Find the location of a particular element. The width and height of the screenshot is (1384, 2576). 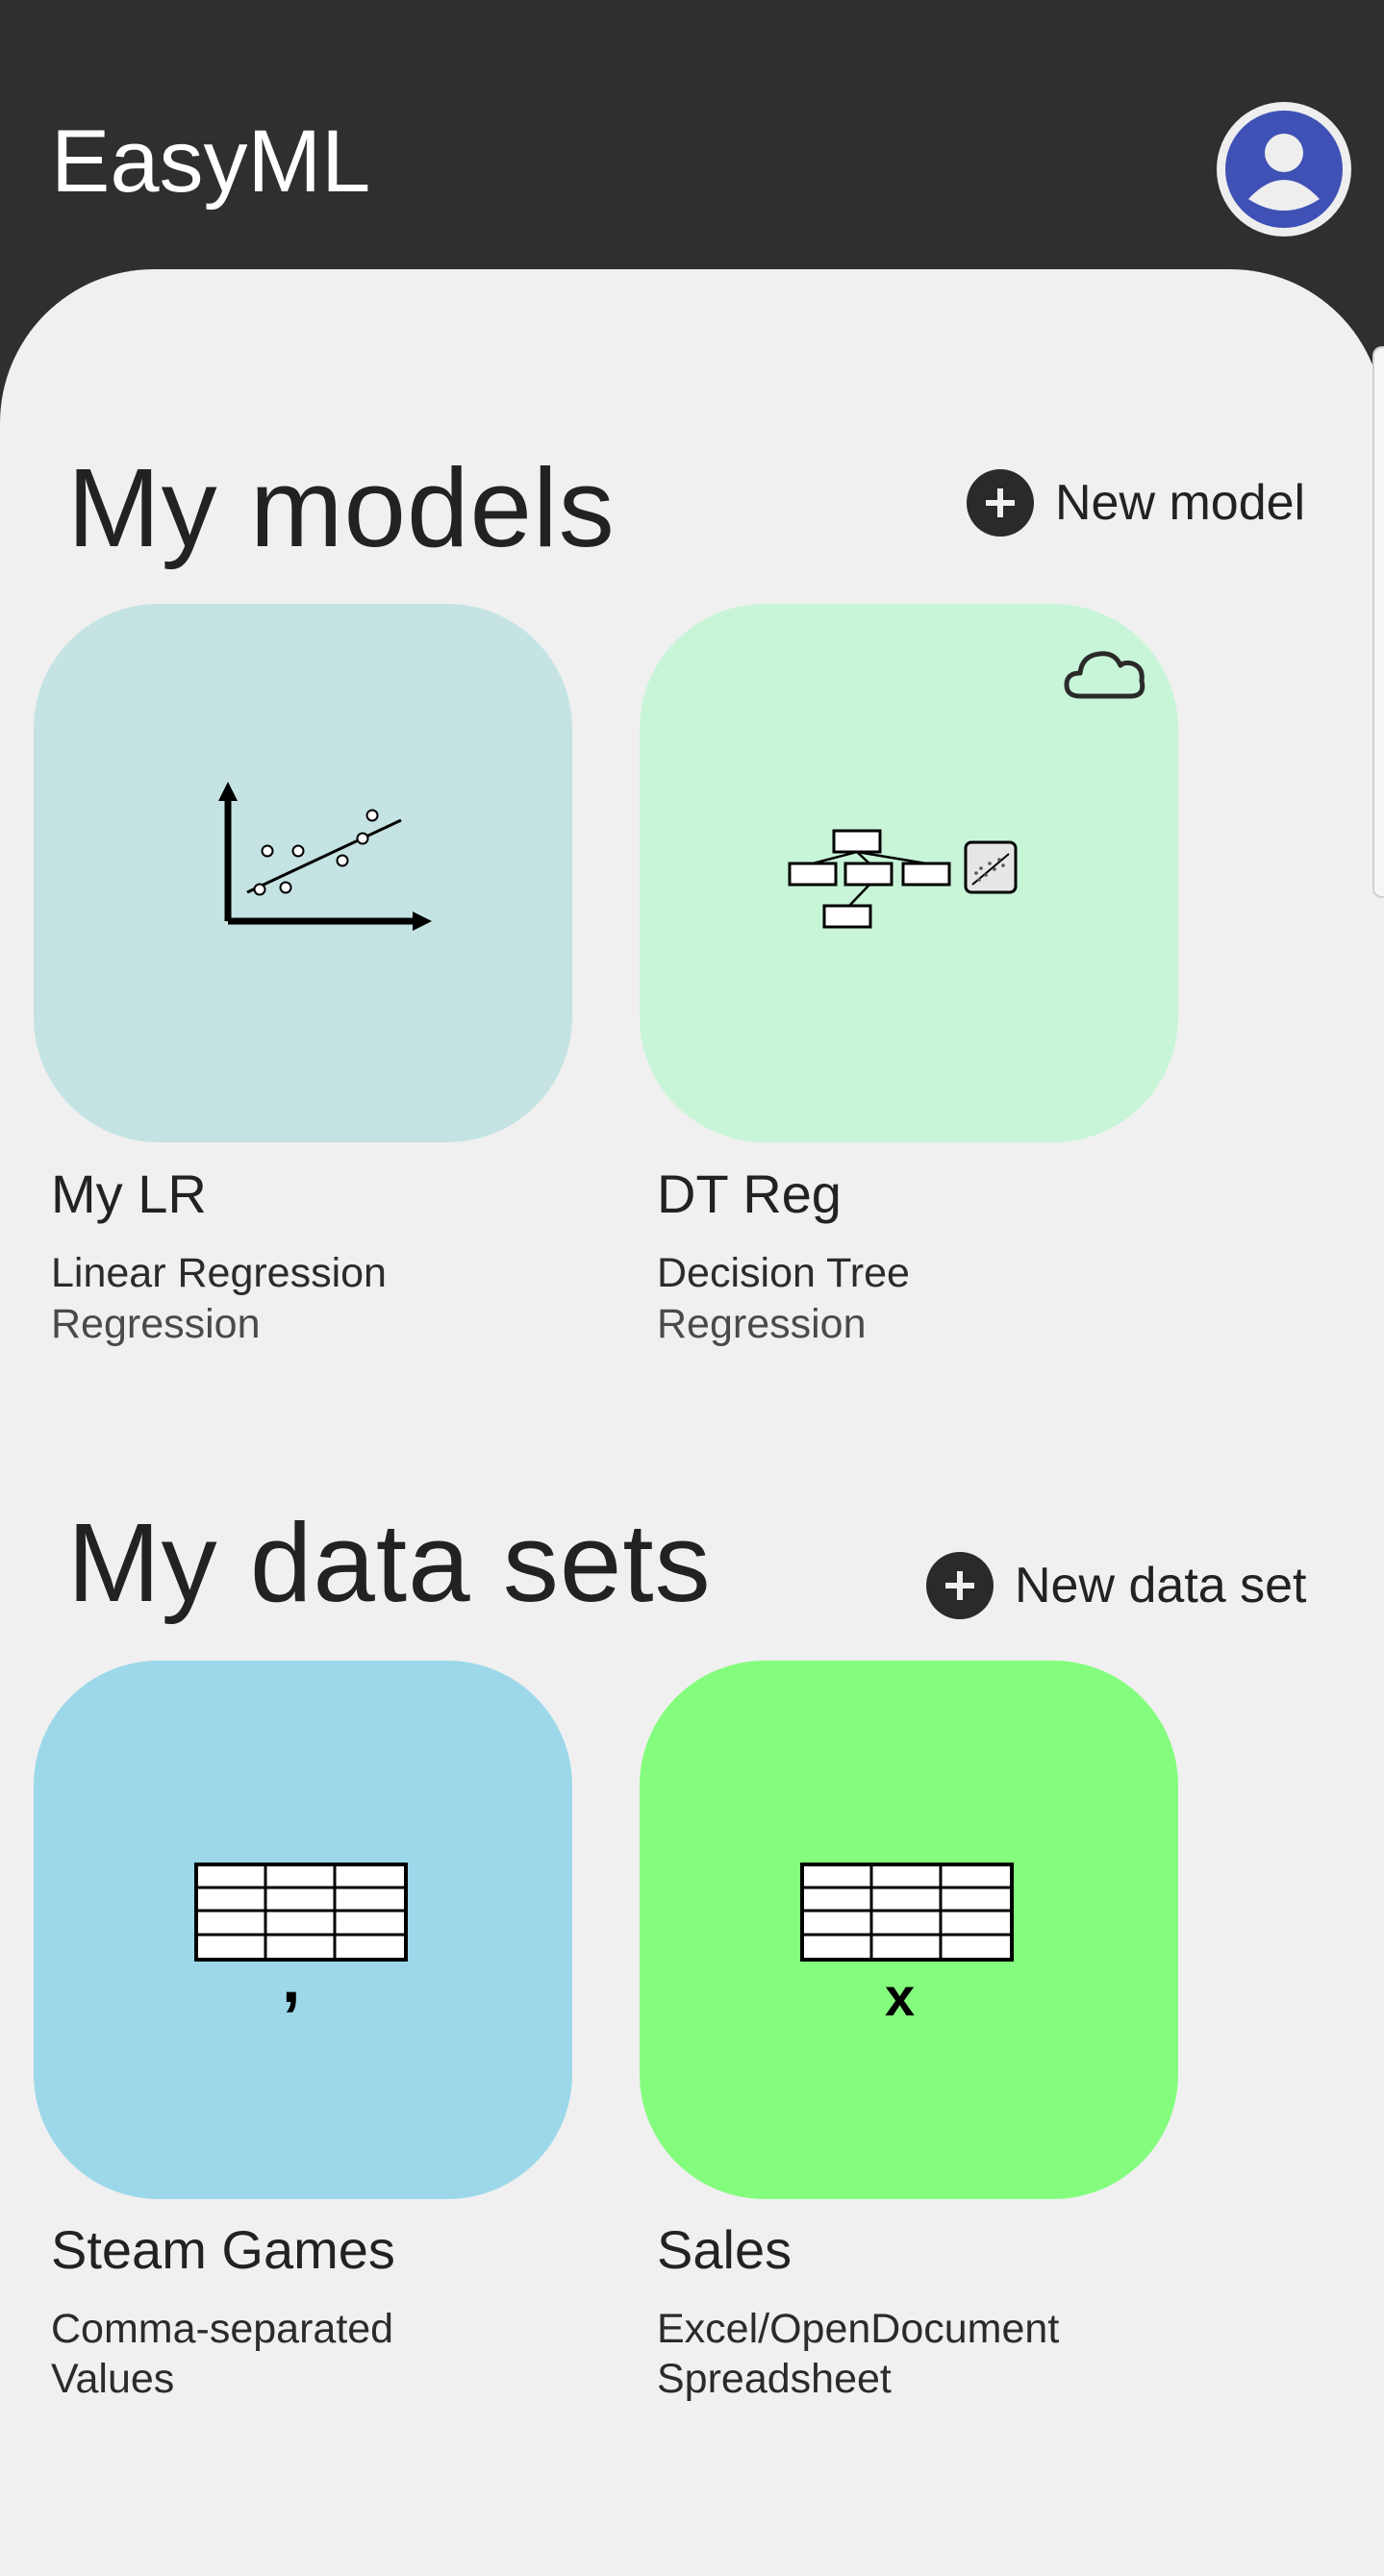

dataset-card-sales: x is located at coordinates (909, 1930).